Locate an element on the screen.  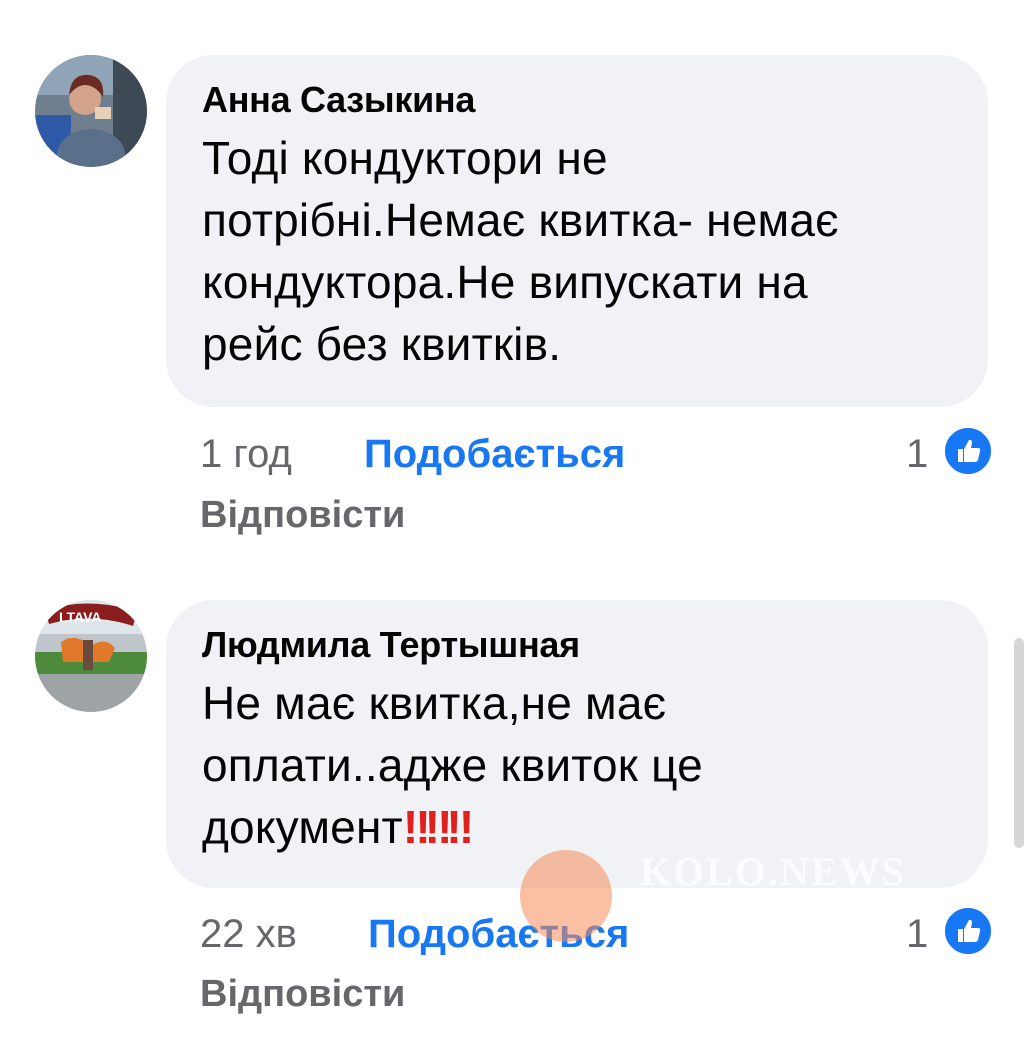
comment-line: кондуктора.Не випускати на is located at coordinates (505, 282).